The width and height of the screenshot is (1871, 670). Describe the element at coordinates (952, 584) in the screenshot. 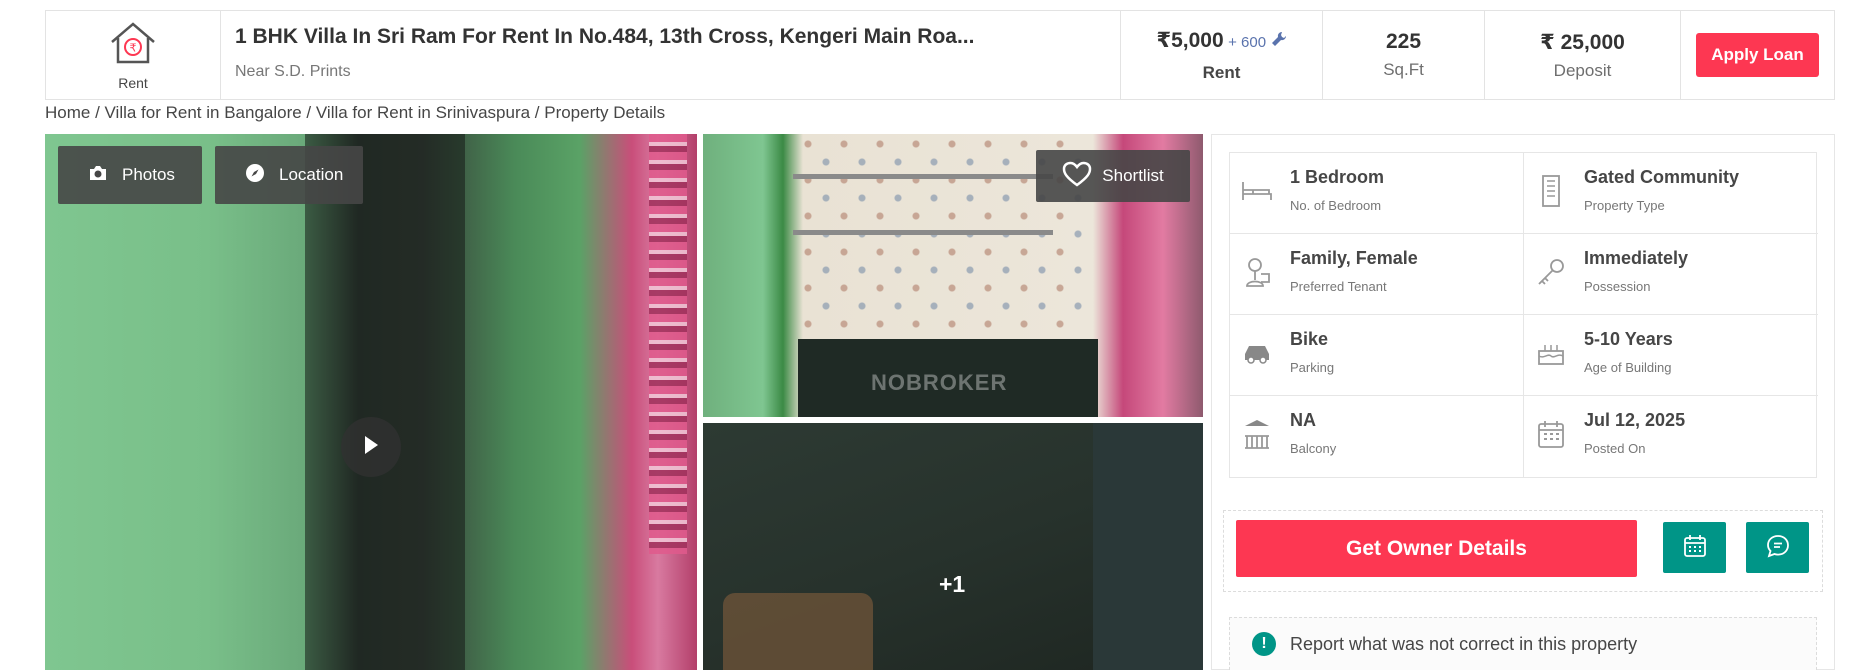

I see `more-photos-count: +1` at that location.